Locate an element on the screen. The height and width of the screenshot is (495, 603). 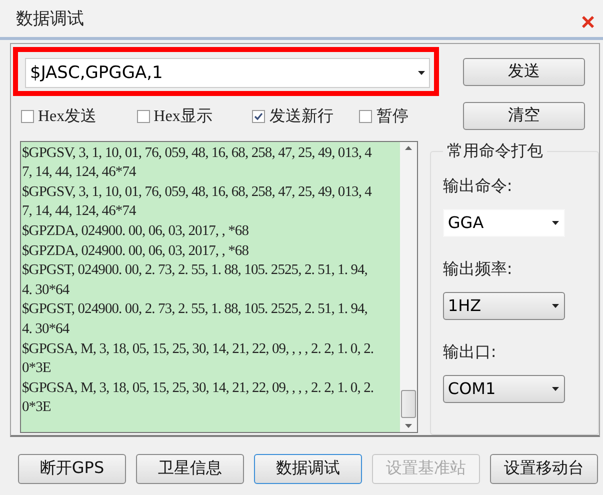
window-title: 数据调试 is located at coordinates (50, 19).